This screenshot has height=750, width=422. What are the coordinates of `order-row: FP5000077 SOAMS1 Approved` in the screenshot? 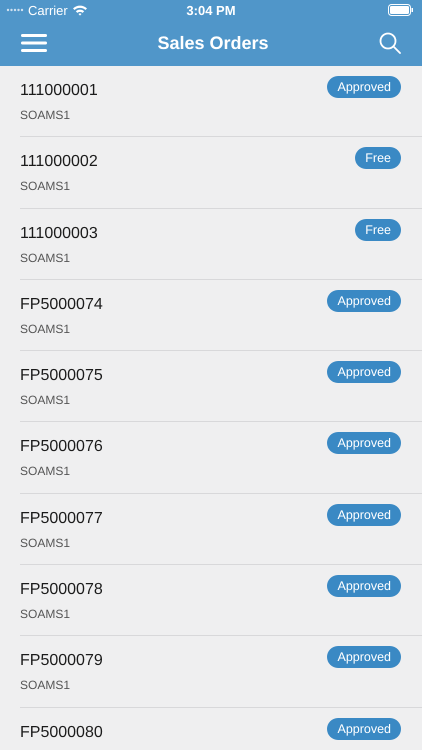 It's located at (221, 530).